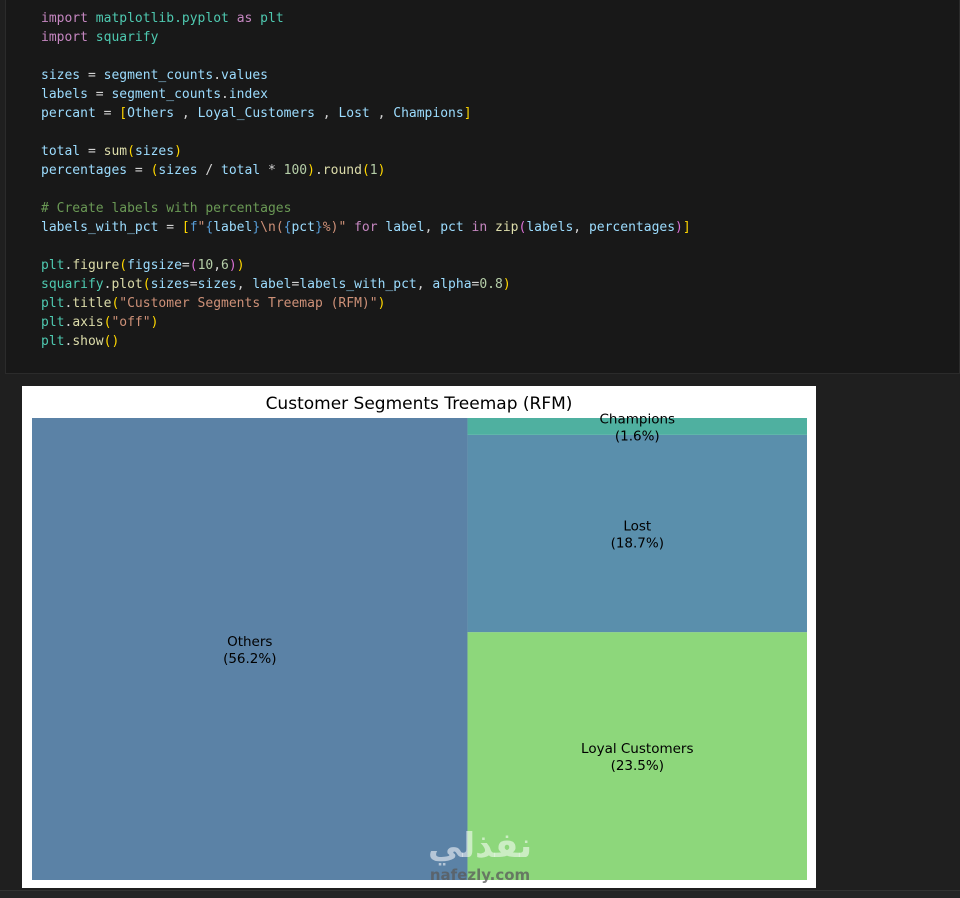 This screenshot has height=898, width=960. Describe the element at coordinates (123, 113) in the screenshot. I see `code-token: [` at that location.